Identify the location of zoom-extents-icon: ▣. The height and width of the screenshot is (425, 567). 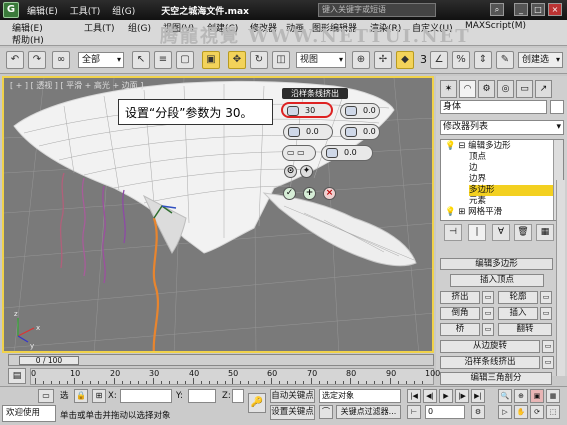
(537, 396).